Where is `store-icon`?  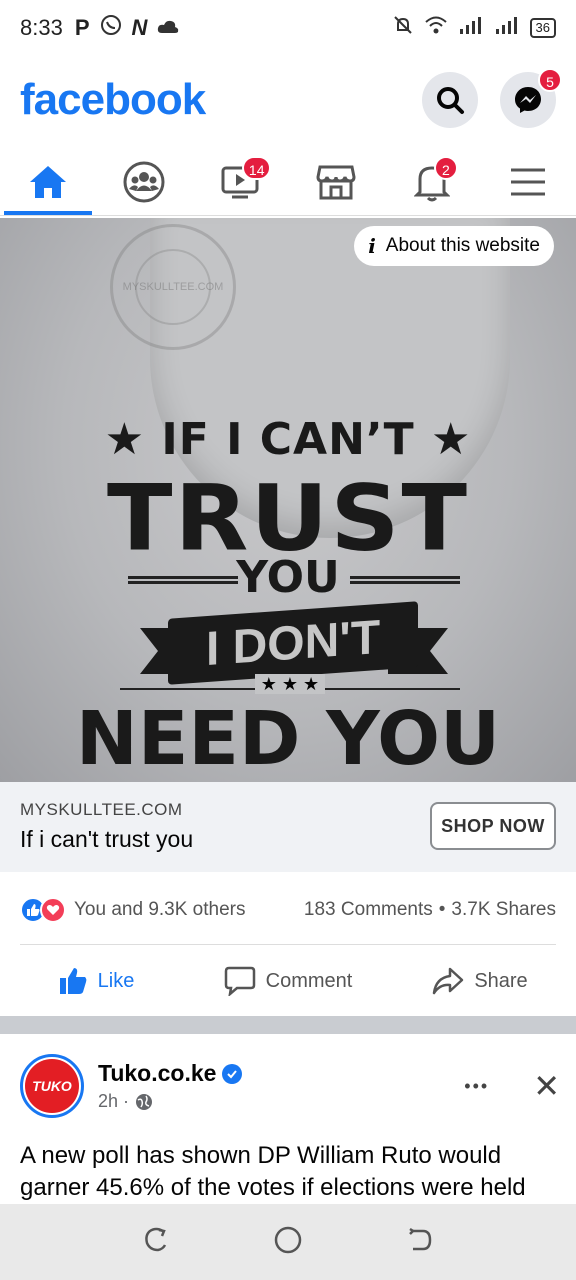 store-icon is located at coordinates (336, 182).